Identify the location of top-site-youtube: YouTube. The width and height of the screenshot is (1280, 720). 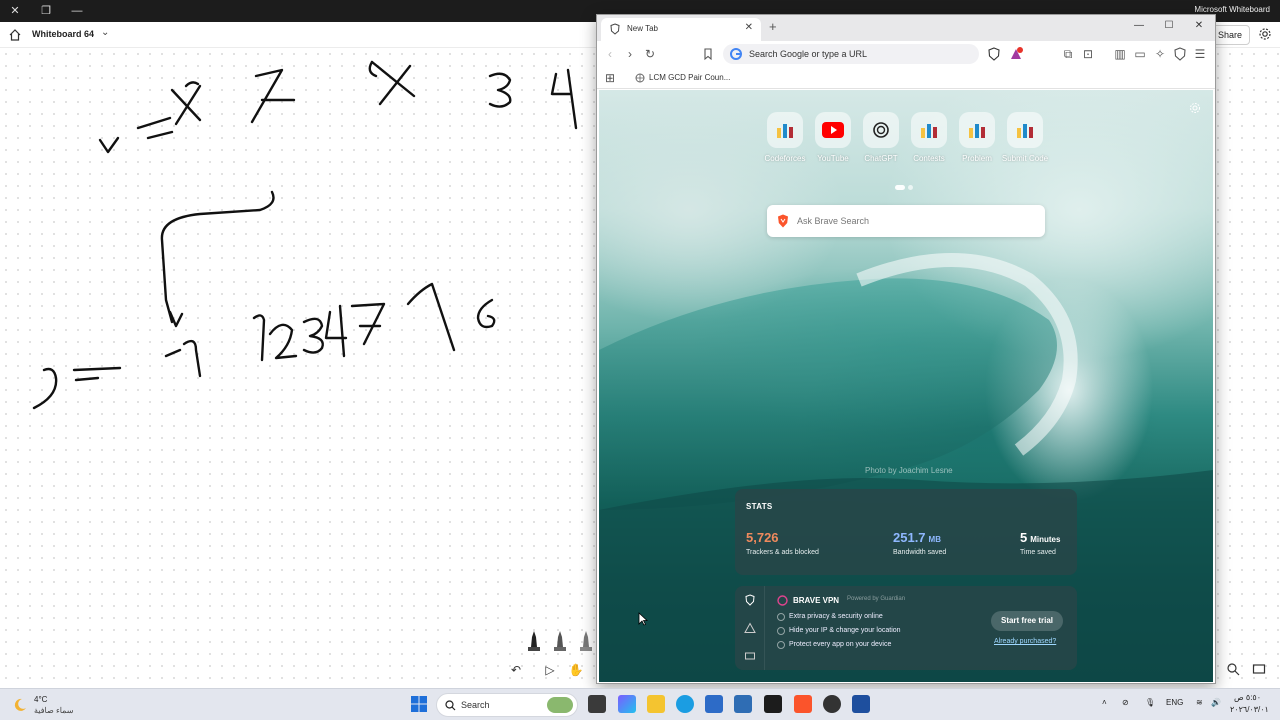
(833, 142).